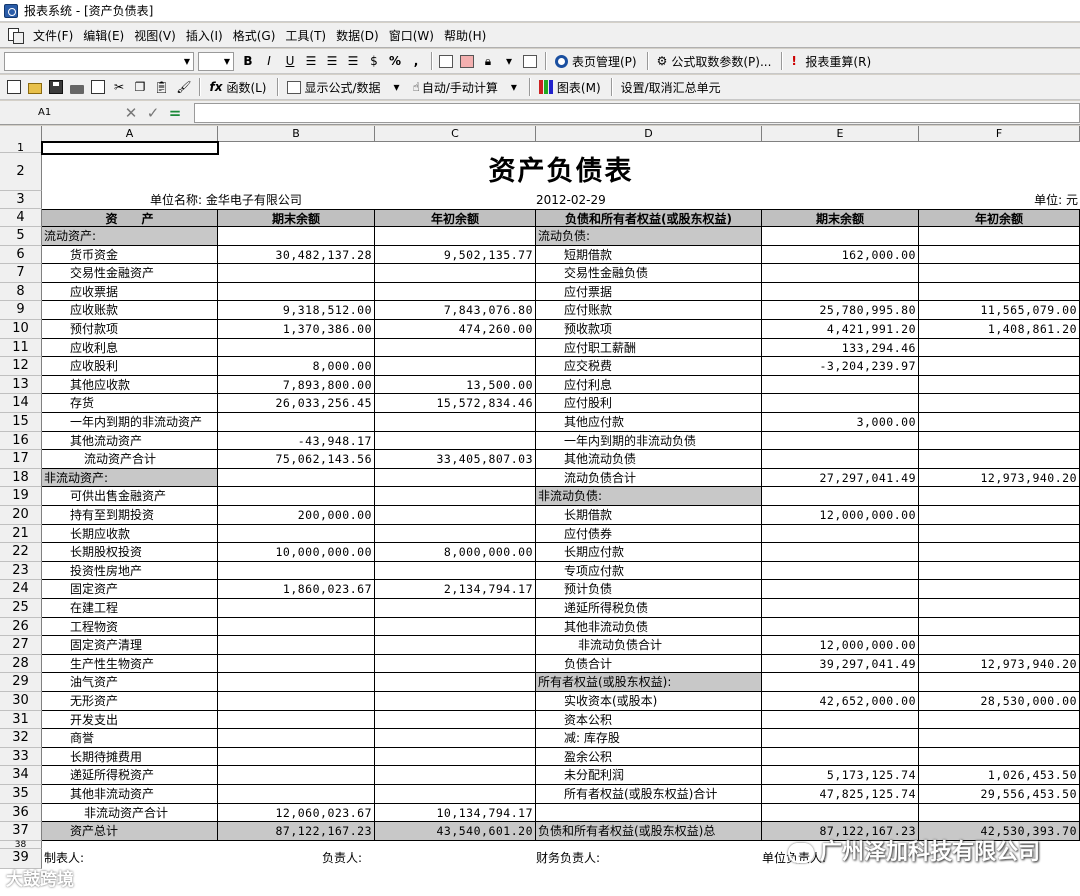 Image resolution: width=1080 pixels, height=896 pixels. Describe the element at coordinates (204, 35) in the screenshot. I see `menu-insert: 插入(I)` at that location.